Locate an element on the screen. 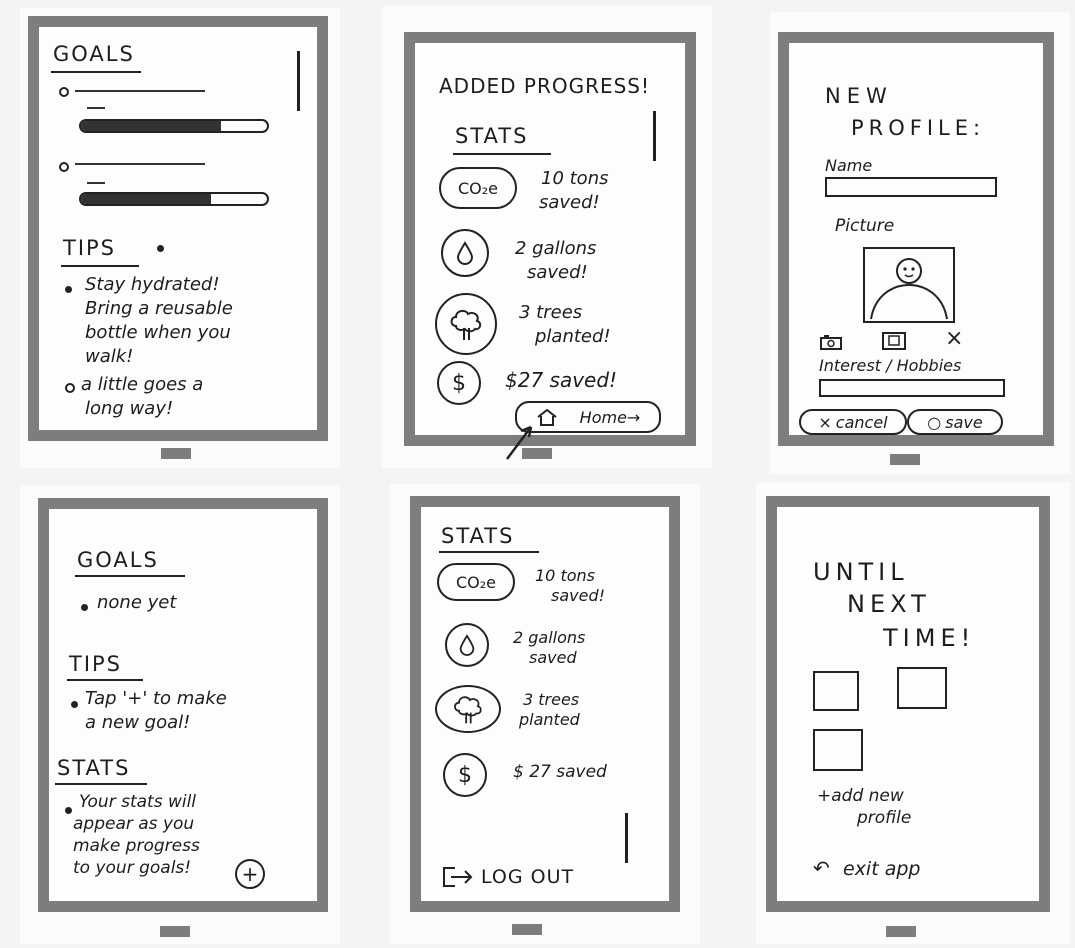 The width and height of the screenshot is (1075, 948). exit-app-button: exit app is located at coordinates (881, 869).